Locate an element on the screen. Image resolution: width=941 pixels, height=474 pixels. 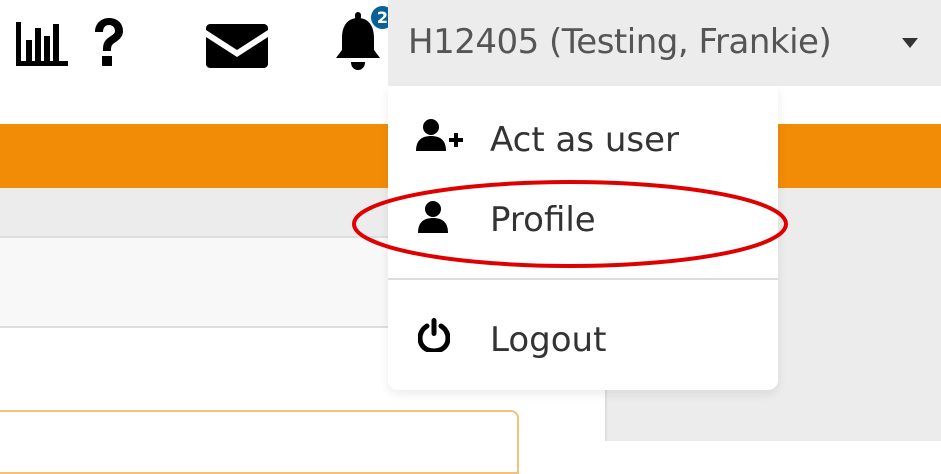
caret-down-icon is located at coordinates (910, 43).